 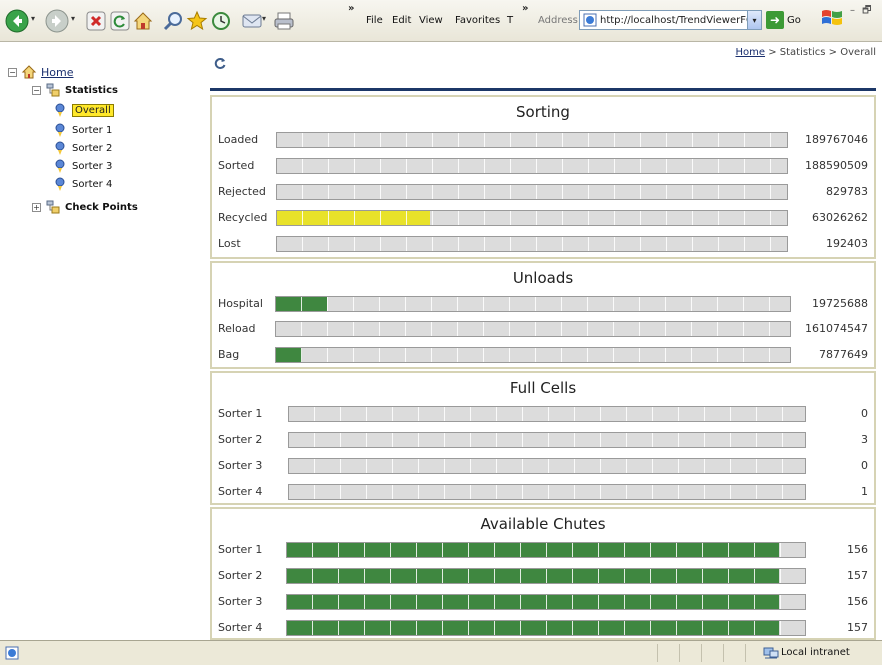 I want to click on go-button: ➜ Go, so click(x=783, y=20).